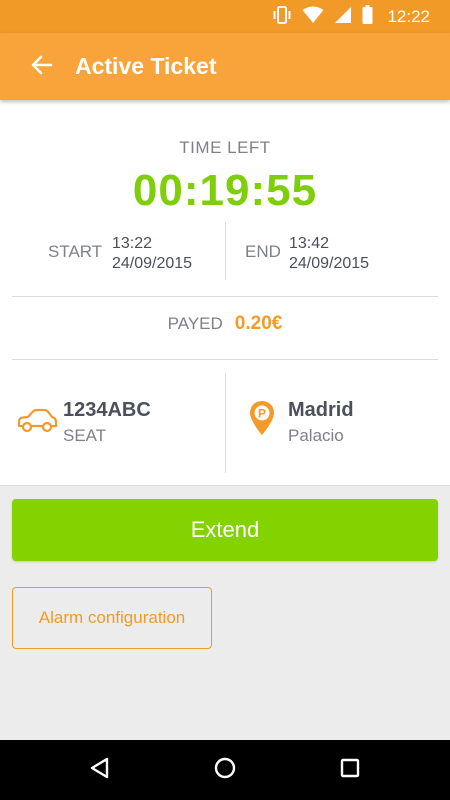 Image resolution: width=450 pixels, height=800 pixels. What do you see at coordinates (225, 324) in the screenshot?
I see `payed-row: PAYED 0.20€` at bounding box center [225, 324].